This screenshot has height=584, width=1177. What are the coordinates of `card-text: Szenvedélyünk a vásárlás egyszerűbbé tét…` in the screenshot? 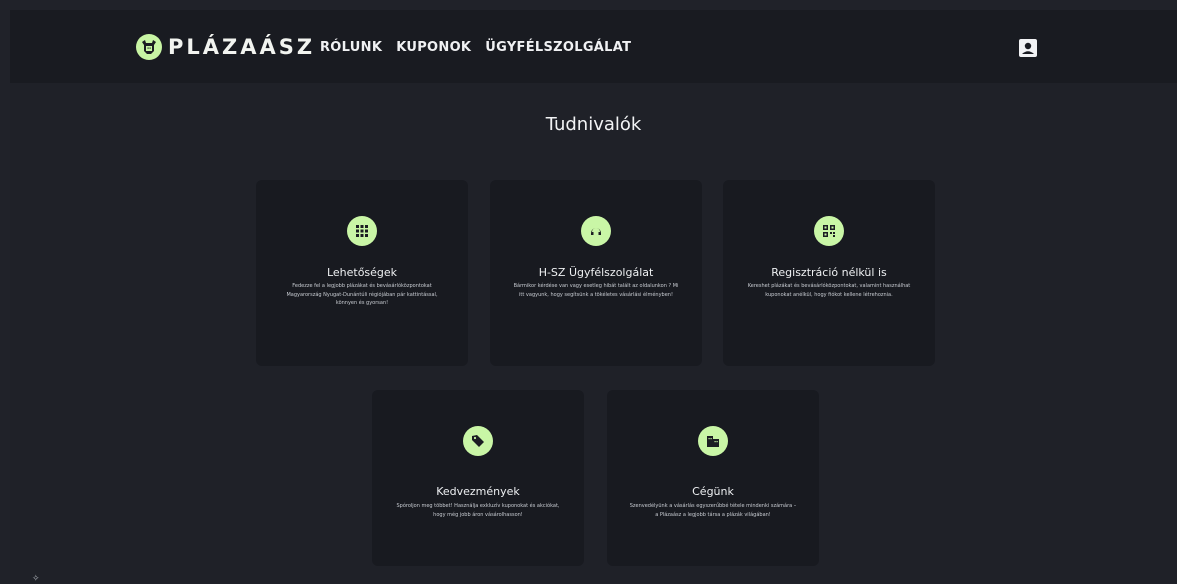 It's located at (713, 510).